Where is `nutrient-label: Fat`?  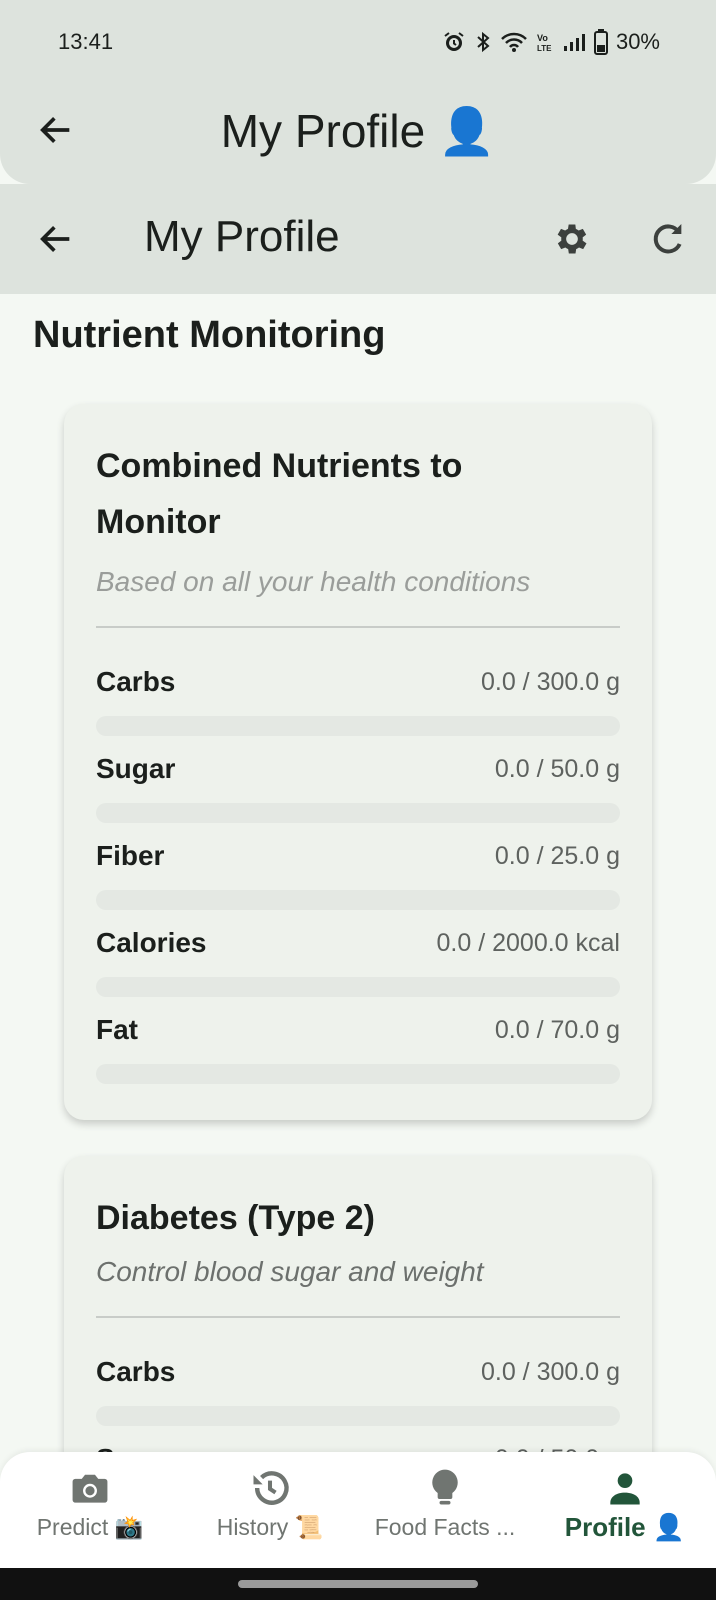 nutrient-label: Fat is located at coordinates (117, 1029).